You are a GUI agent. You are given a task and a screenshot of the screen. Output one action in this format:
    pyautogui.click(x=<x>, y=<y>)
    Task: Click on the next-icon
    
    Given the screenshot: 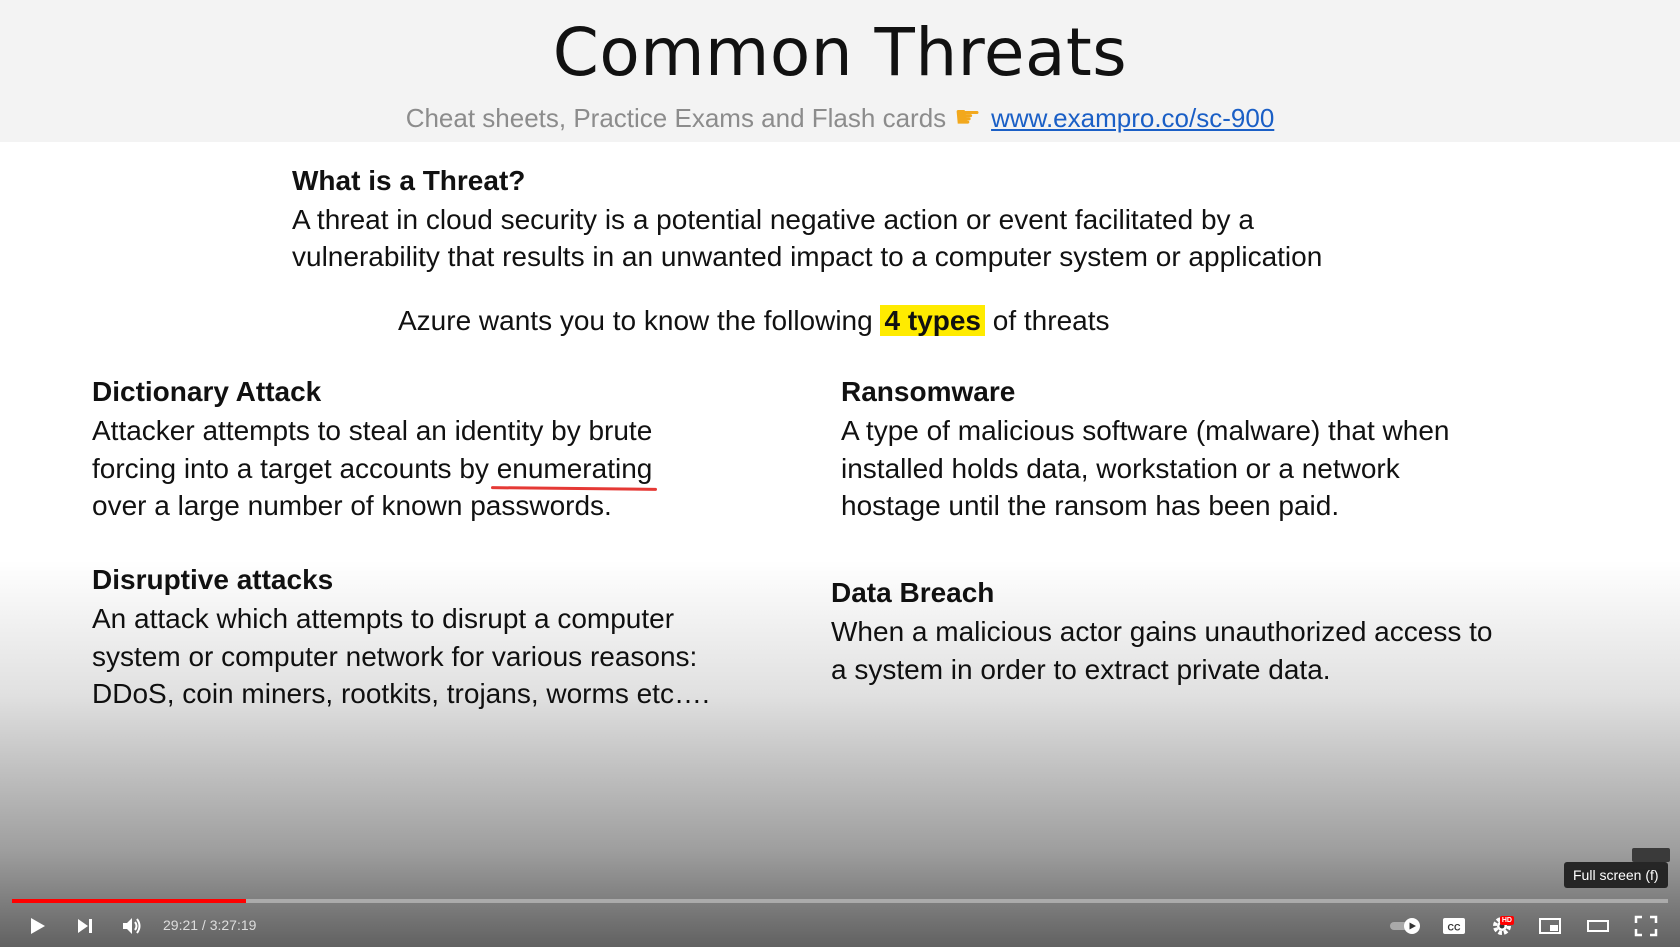 What is the action you would take?
    pyautogui.click(x=85, y=926)
    